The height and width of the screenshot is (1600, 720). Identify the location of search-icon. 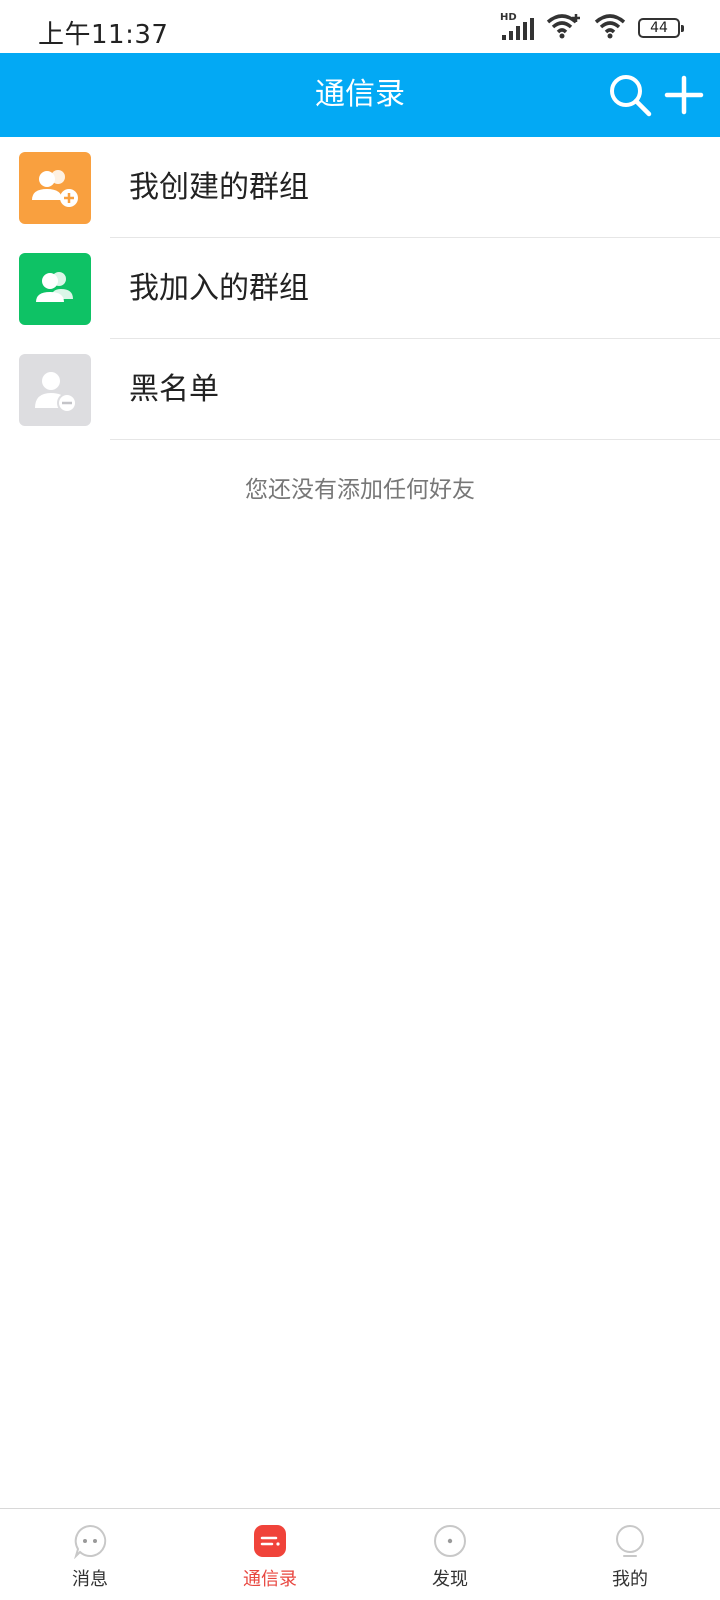
(631, 96).